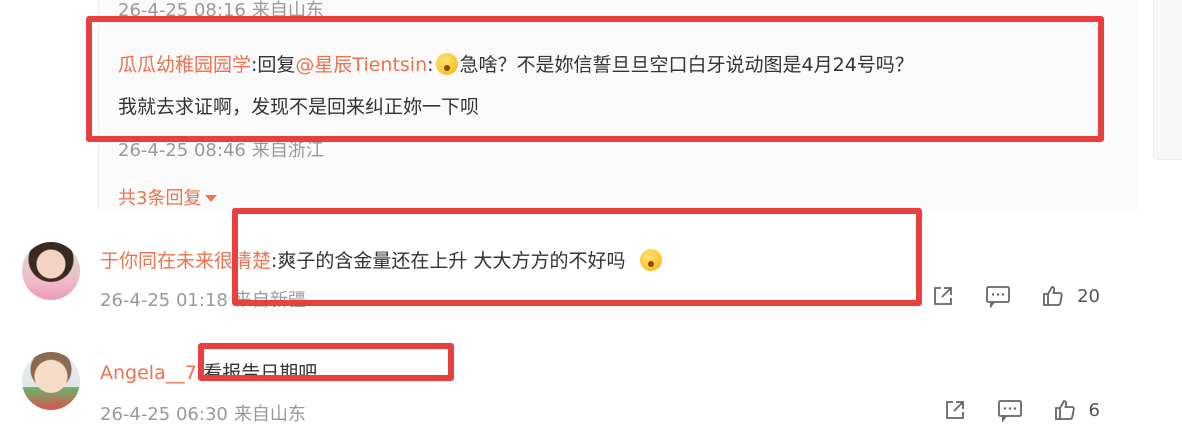  I want to click on reply-author-link: 瓜瓜幼稚园园学, so click(184, 65).